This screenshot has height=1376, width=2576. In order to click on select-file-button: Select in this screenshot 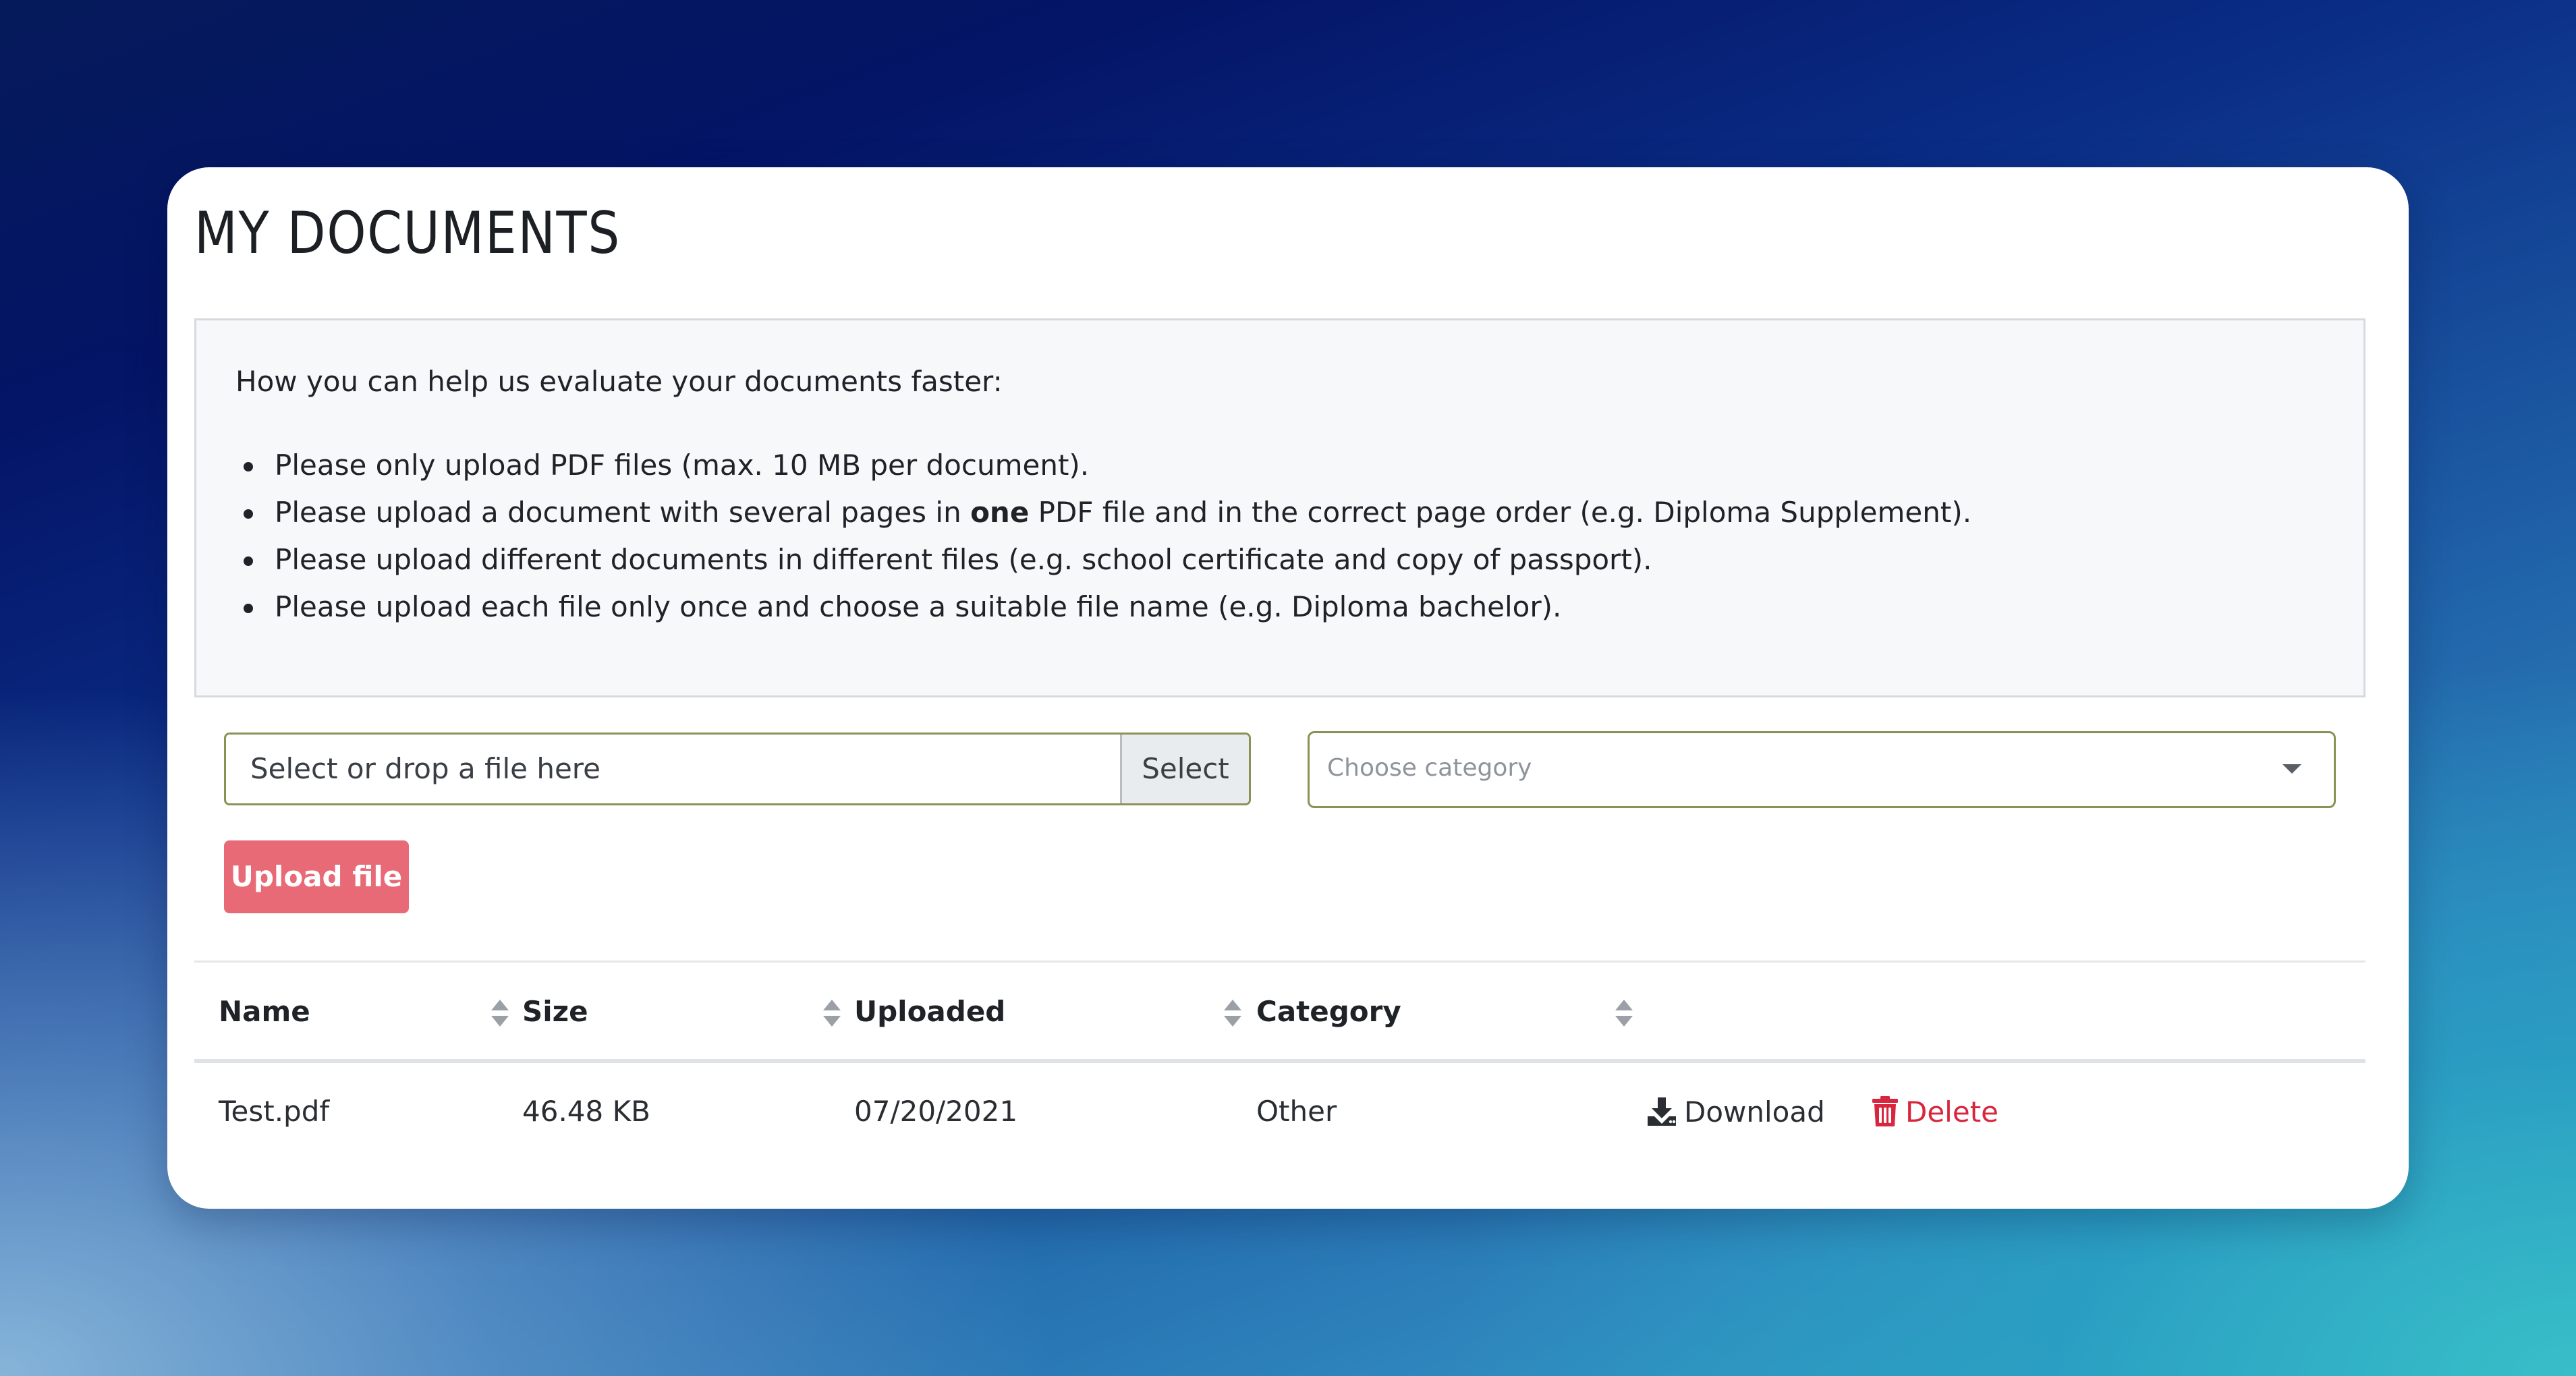, I will do `click(1184, 769)`.